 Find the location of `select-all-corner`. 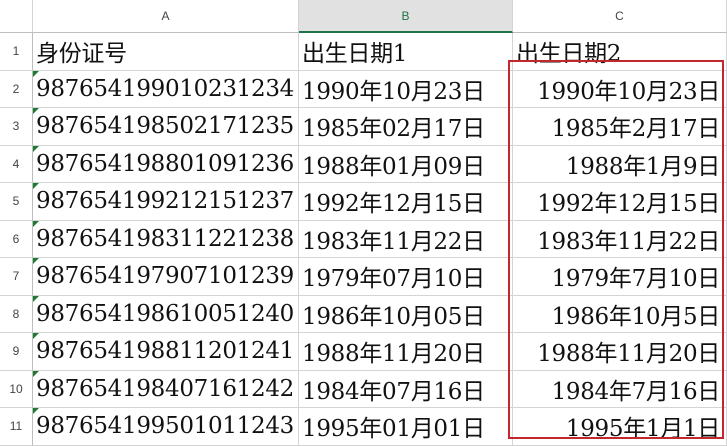

select-all-corner is located at coordinates (16, 16).